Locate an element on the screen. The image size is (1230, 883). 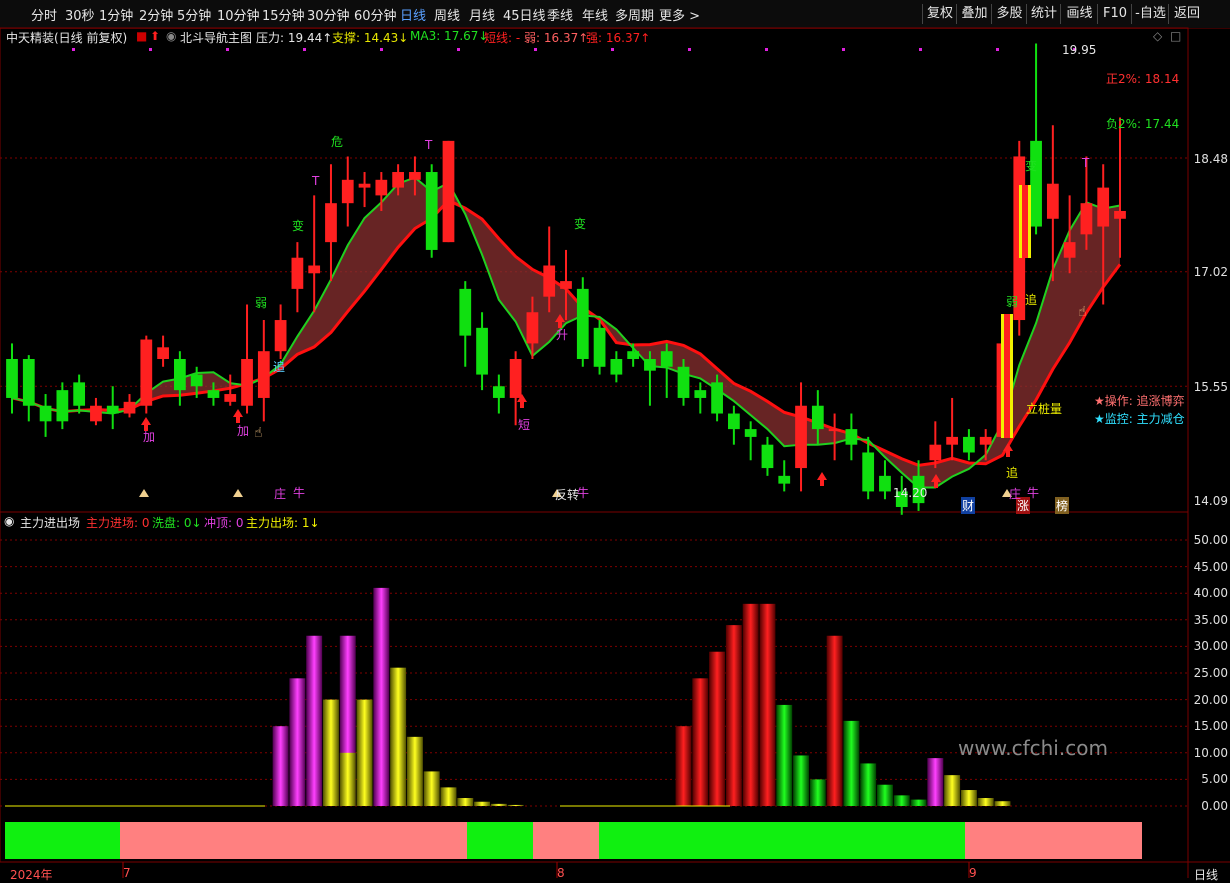
niu-label-1: 牛 is located at coordinates (299, 493).